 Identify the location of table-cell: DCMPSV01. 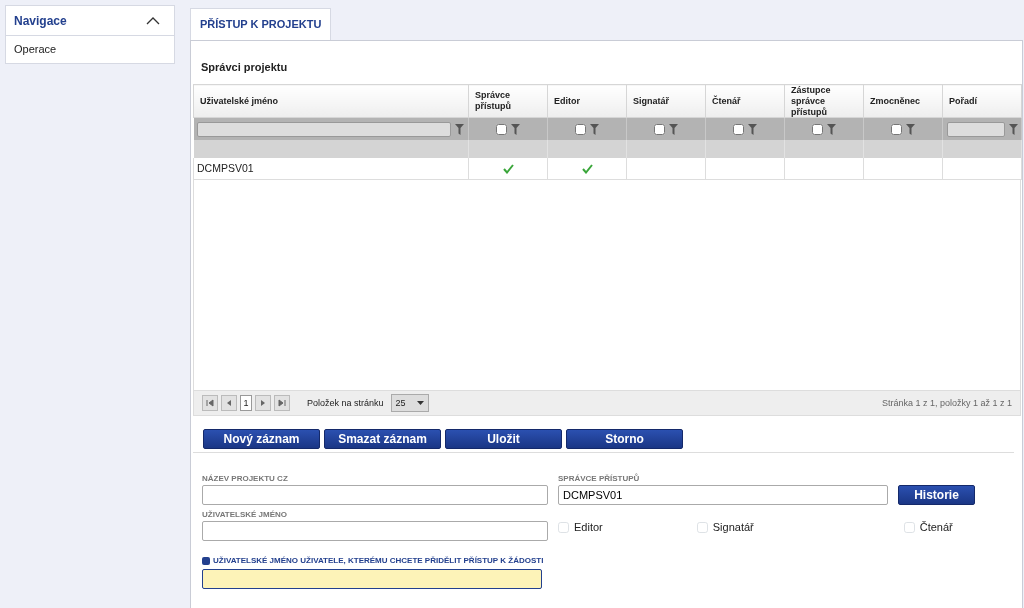
(225, 167).